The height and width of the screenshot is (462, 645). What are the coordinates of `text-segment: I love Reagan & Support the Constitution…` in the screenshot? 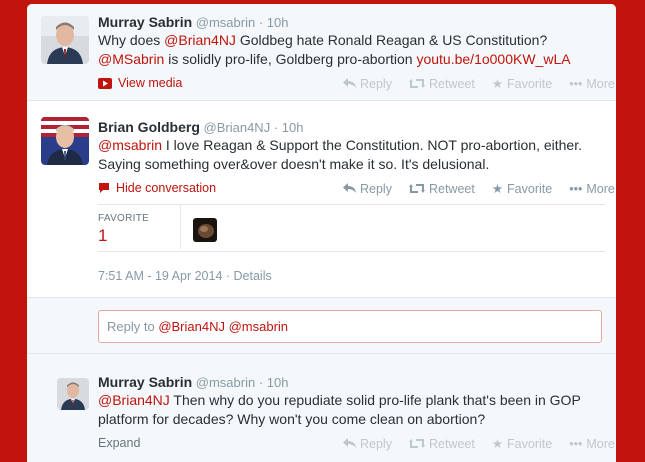 It's located at (372, 145).